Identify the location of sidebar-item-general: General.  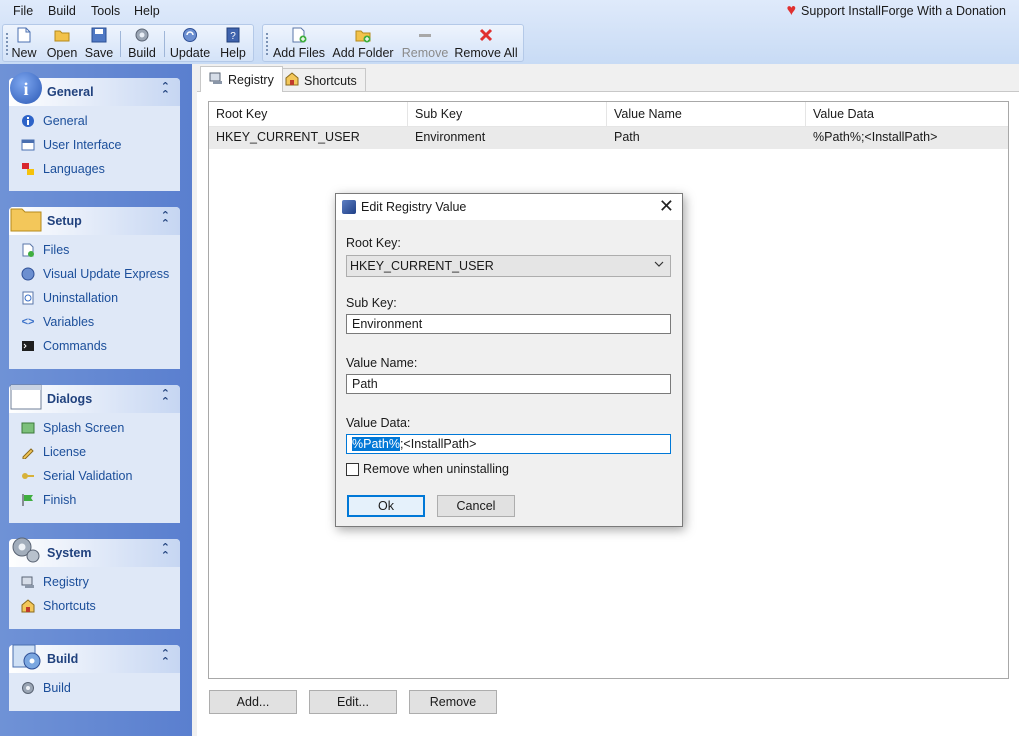
(54, 121).